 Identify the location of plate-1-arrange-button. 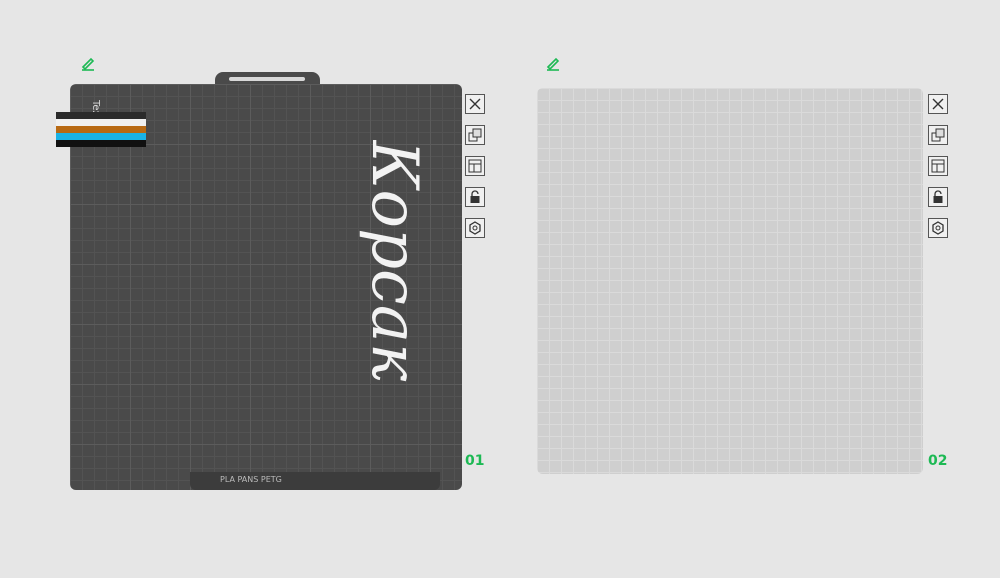
(475, 135).